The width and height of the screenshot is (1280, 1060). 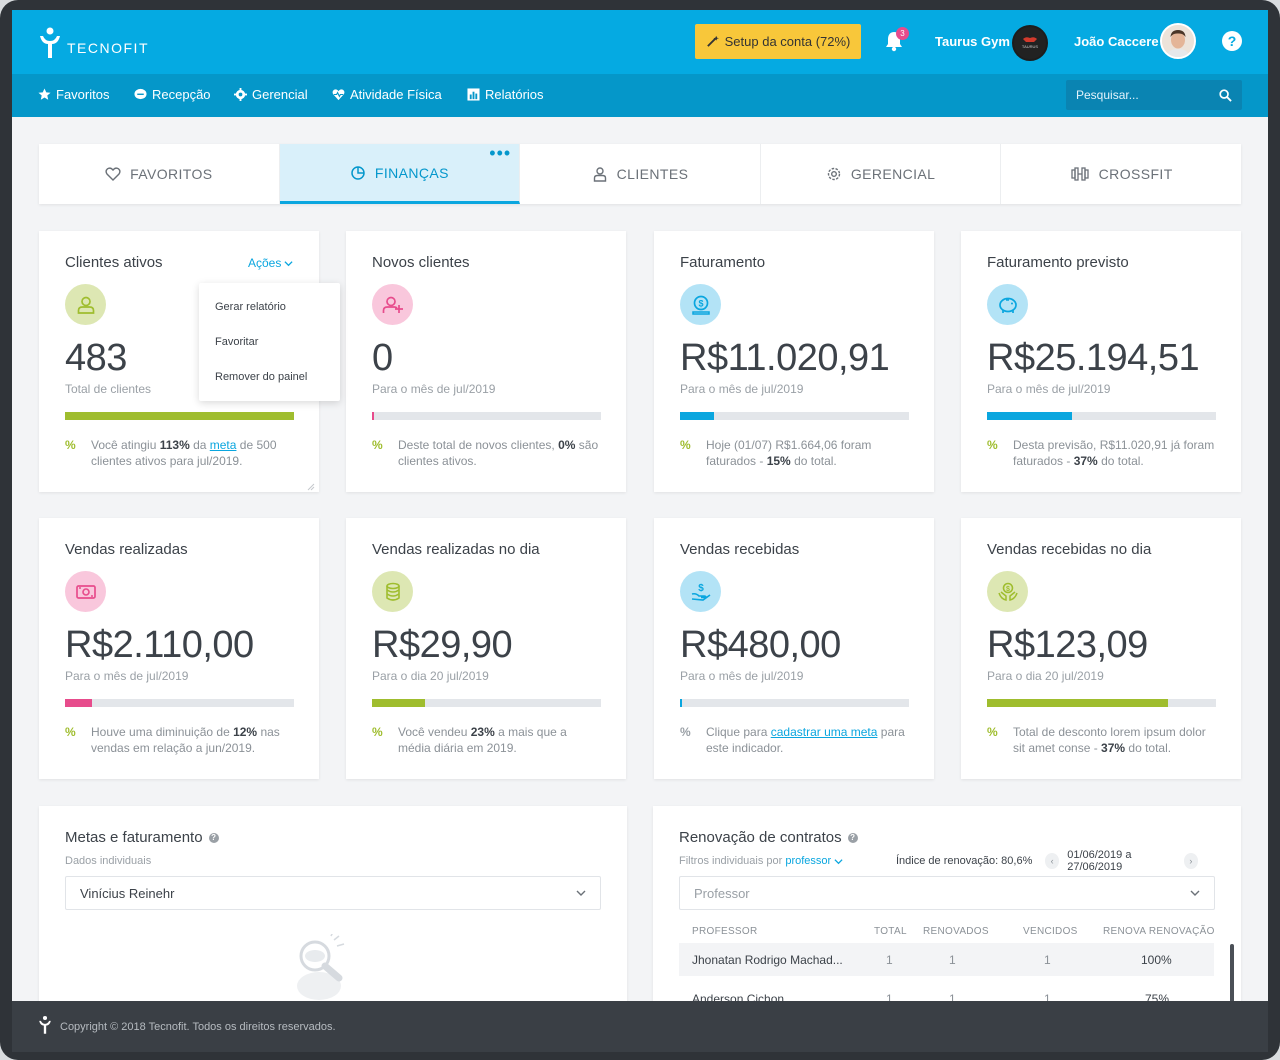 What do you see at coordinates (265, 263) in the screenshot?
I see `actions-label: Ações` at bounding box center [265, 263].